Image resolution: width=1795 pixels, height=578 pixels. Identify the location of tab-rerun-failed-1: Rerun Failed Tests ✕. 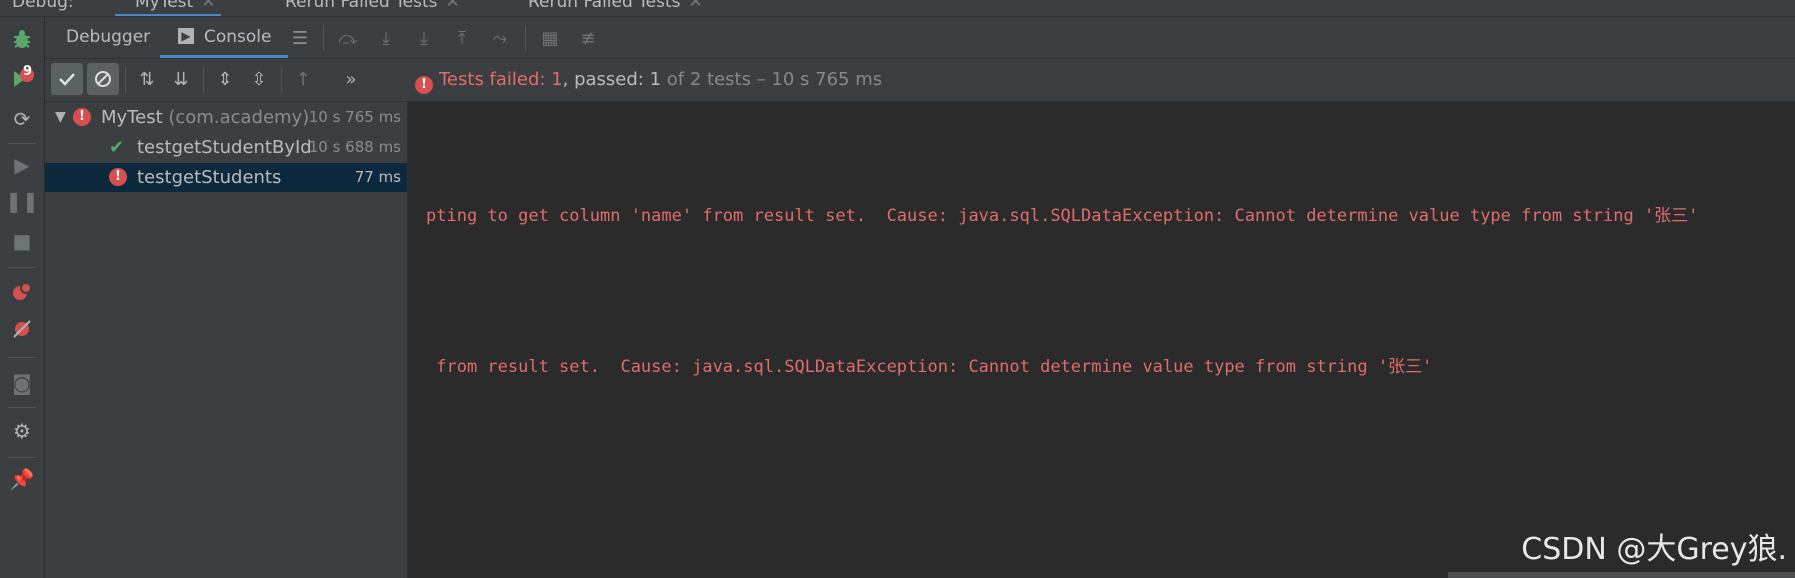
(372, 6).